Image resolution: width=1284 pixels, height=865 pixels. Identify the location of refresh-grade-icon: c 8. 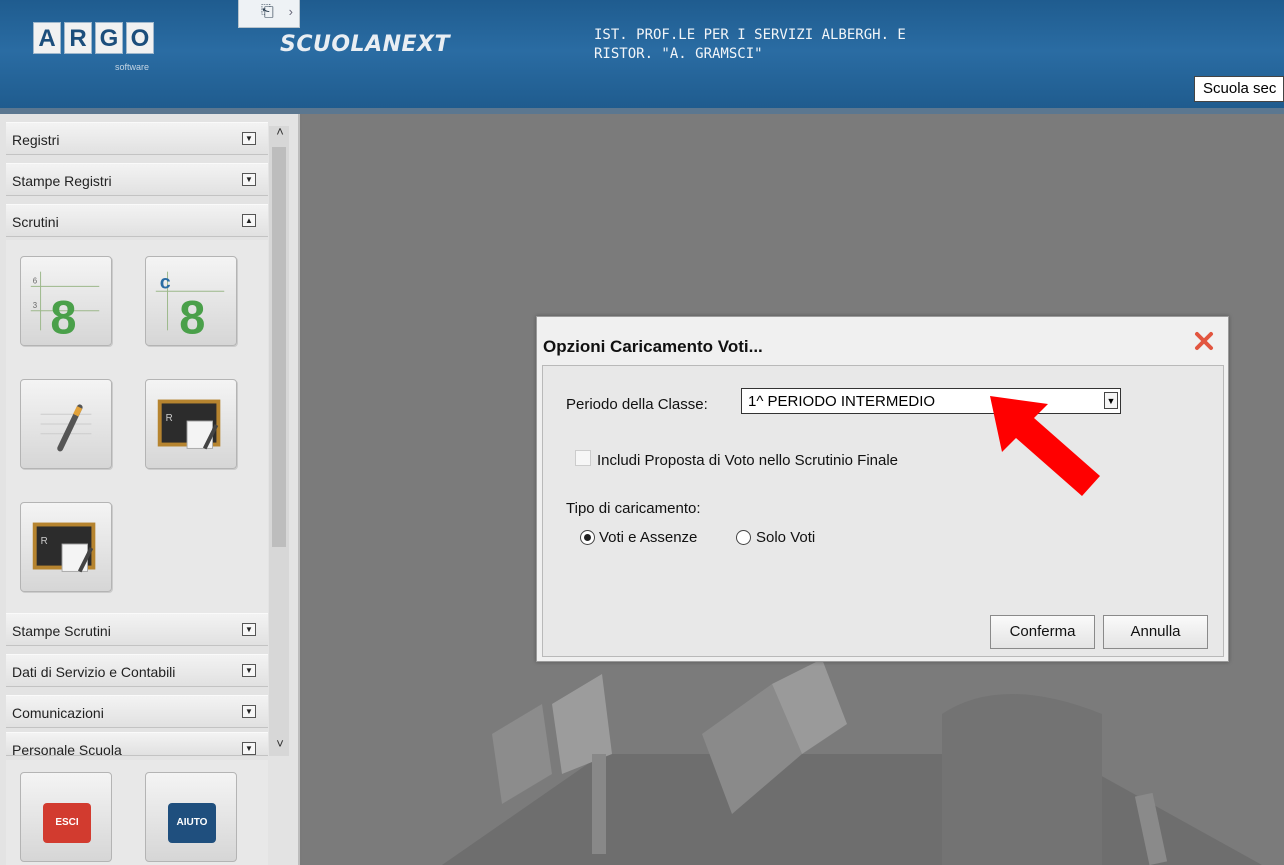
(190, 307).